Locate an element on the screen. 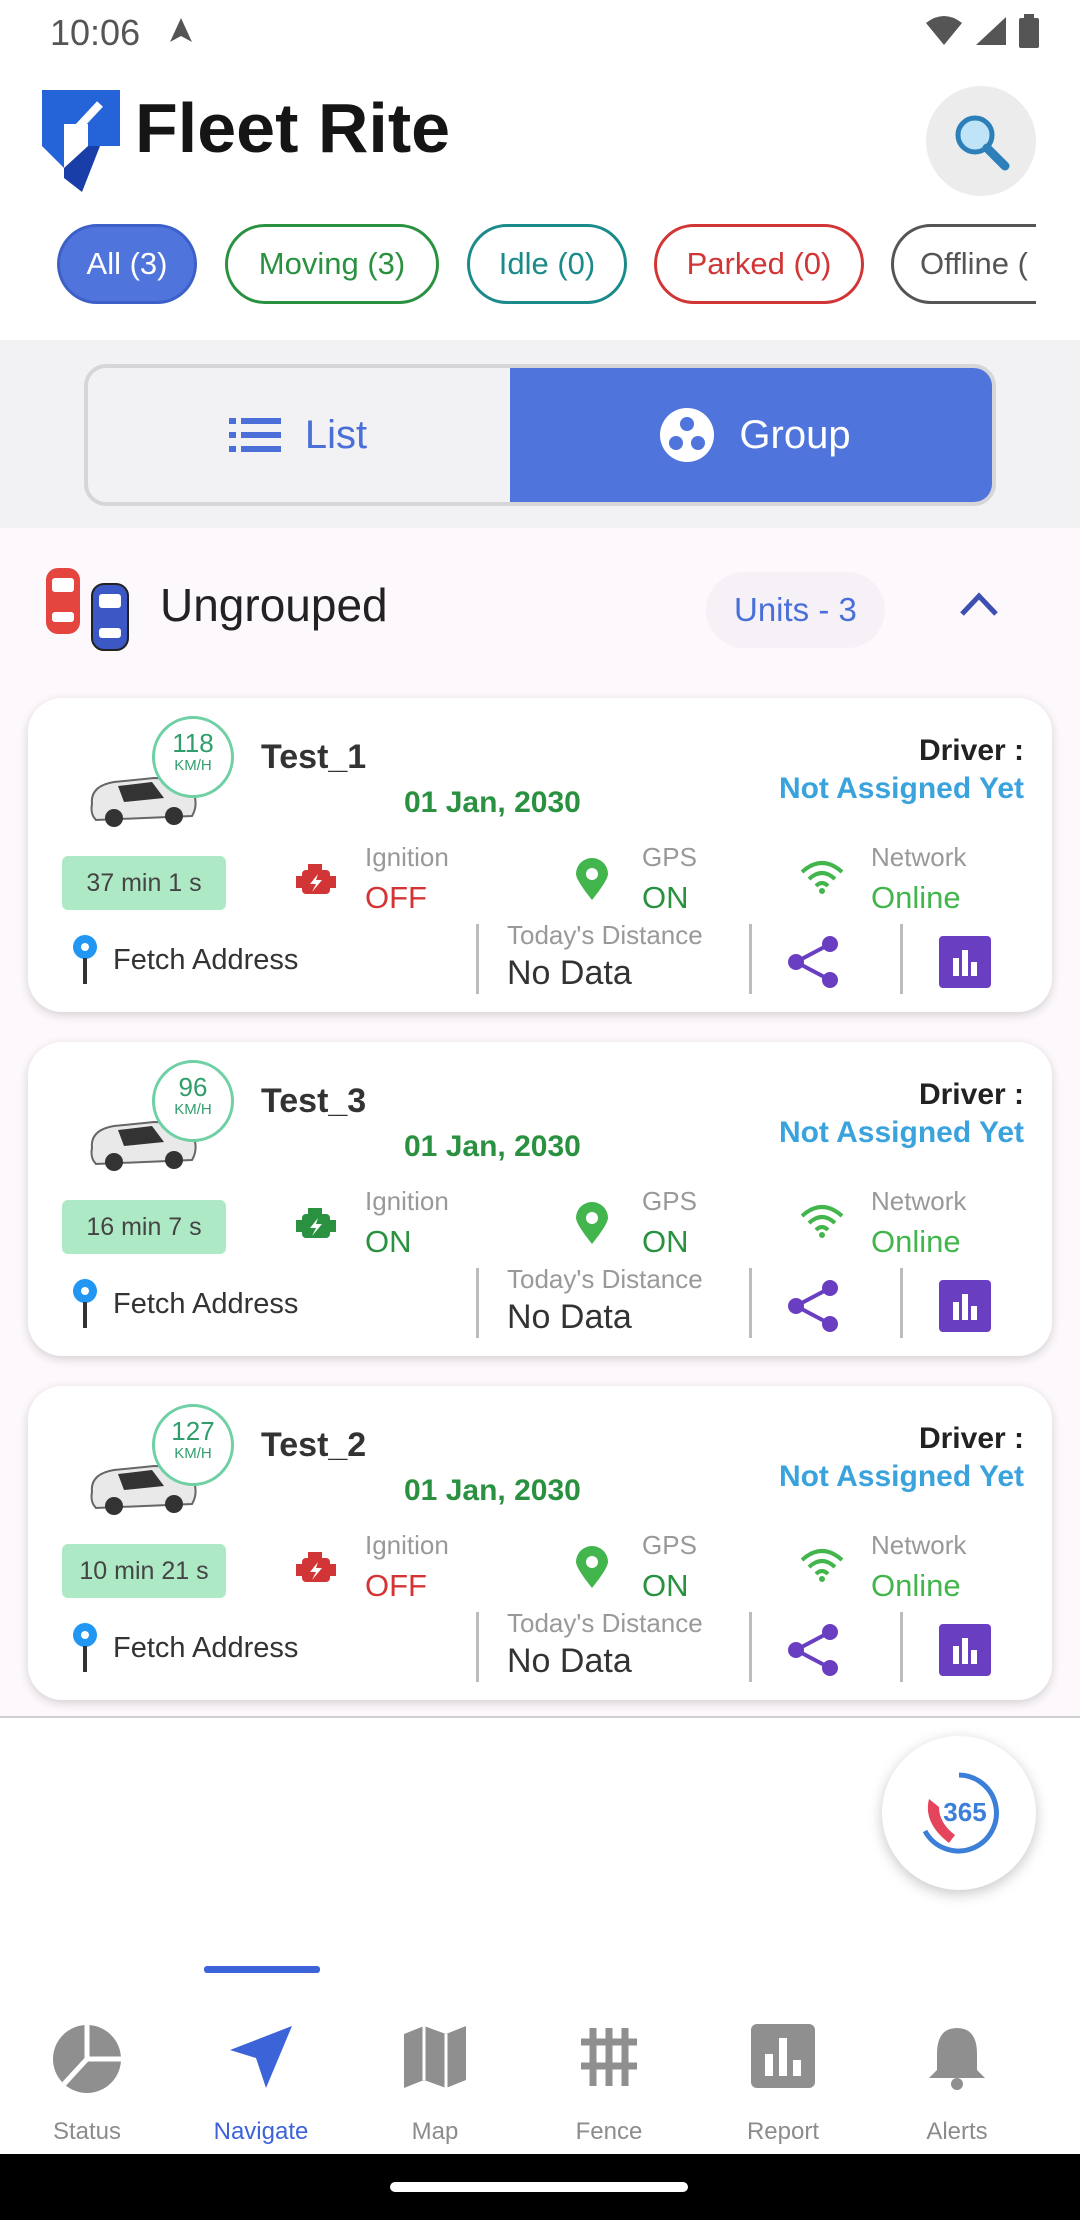  search-icon is located at coordinates (982, 143).